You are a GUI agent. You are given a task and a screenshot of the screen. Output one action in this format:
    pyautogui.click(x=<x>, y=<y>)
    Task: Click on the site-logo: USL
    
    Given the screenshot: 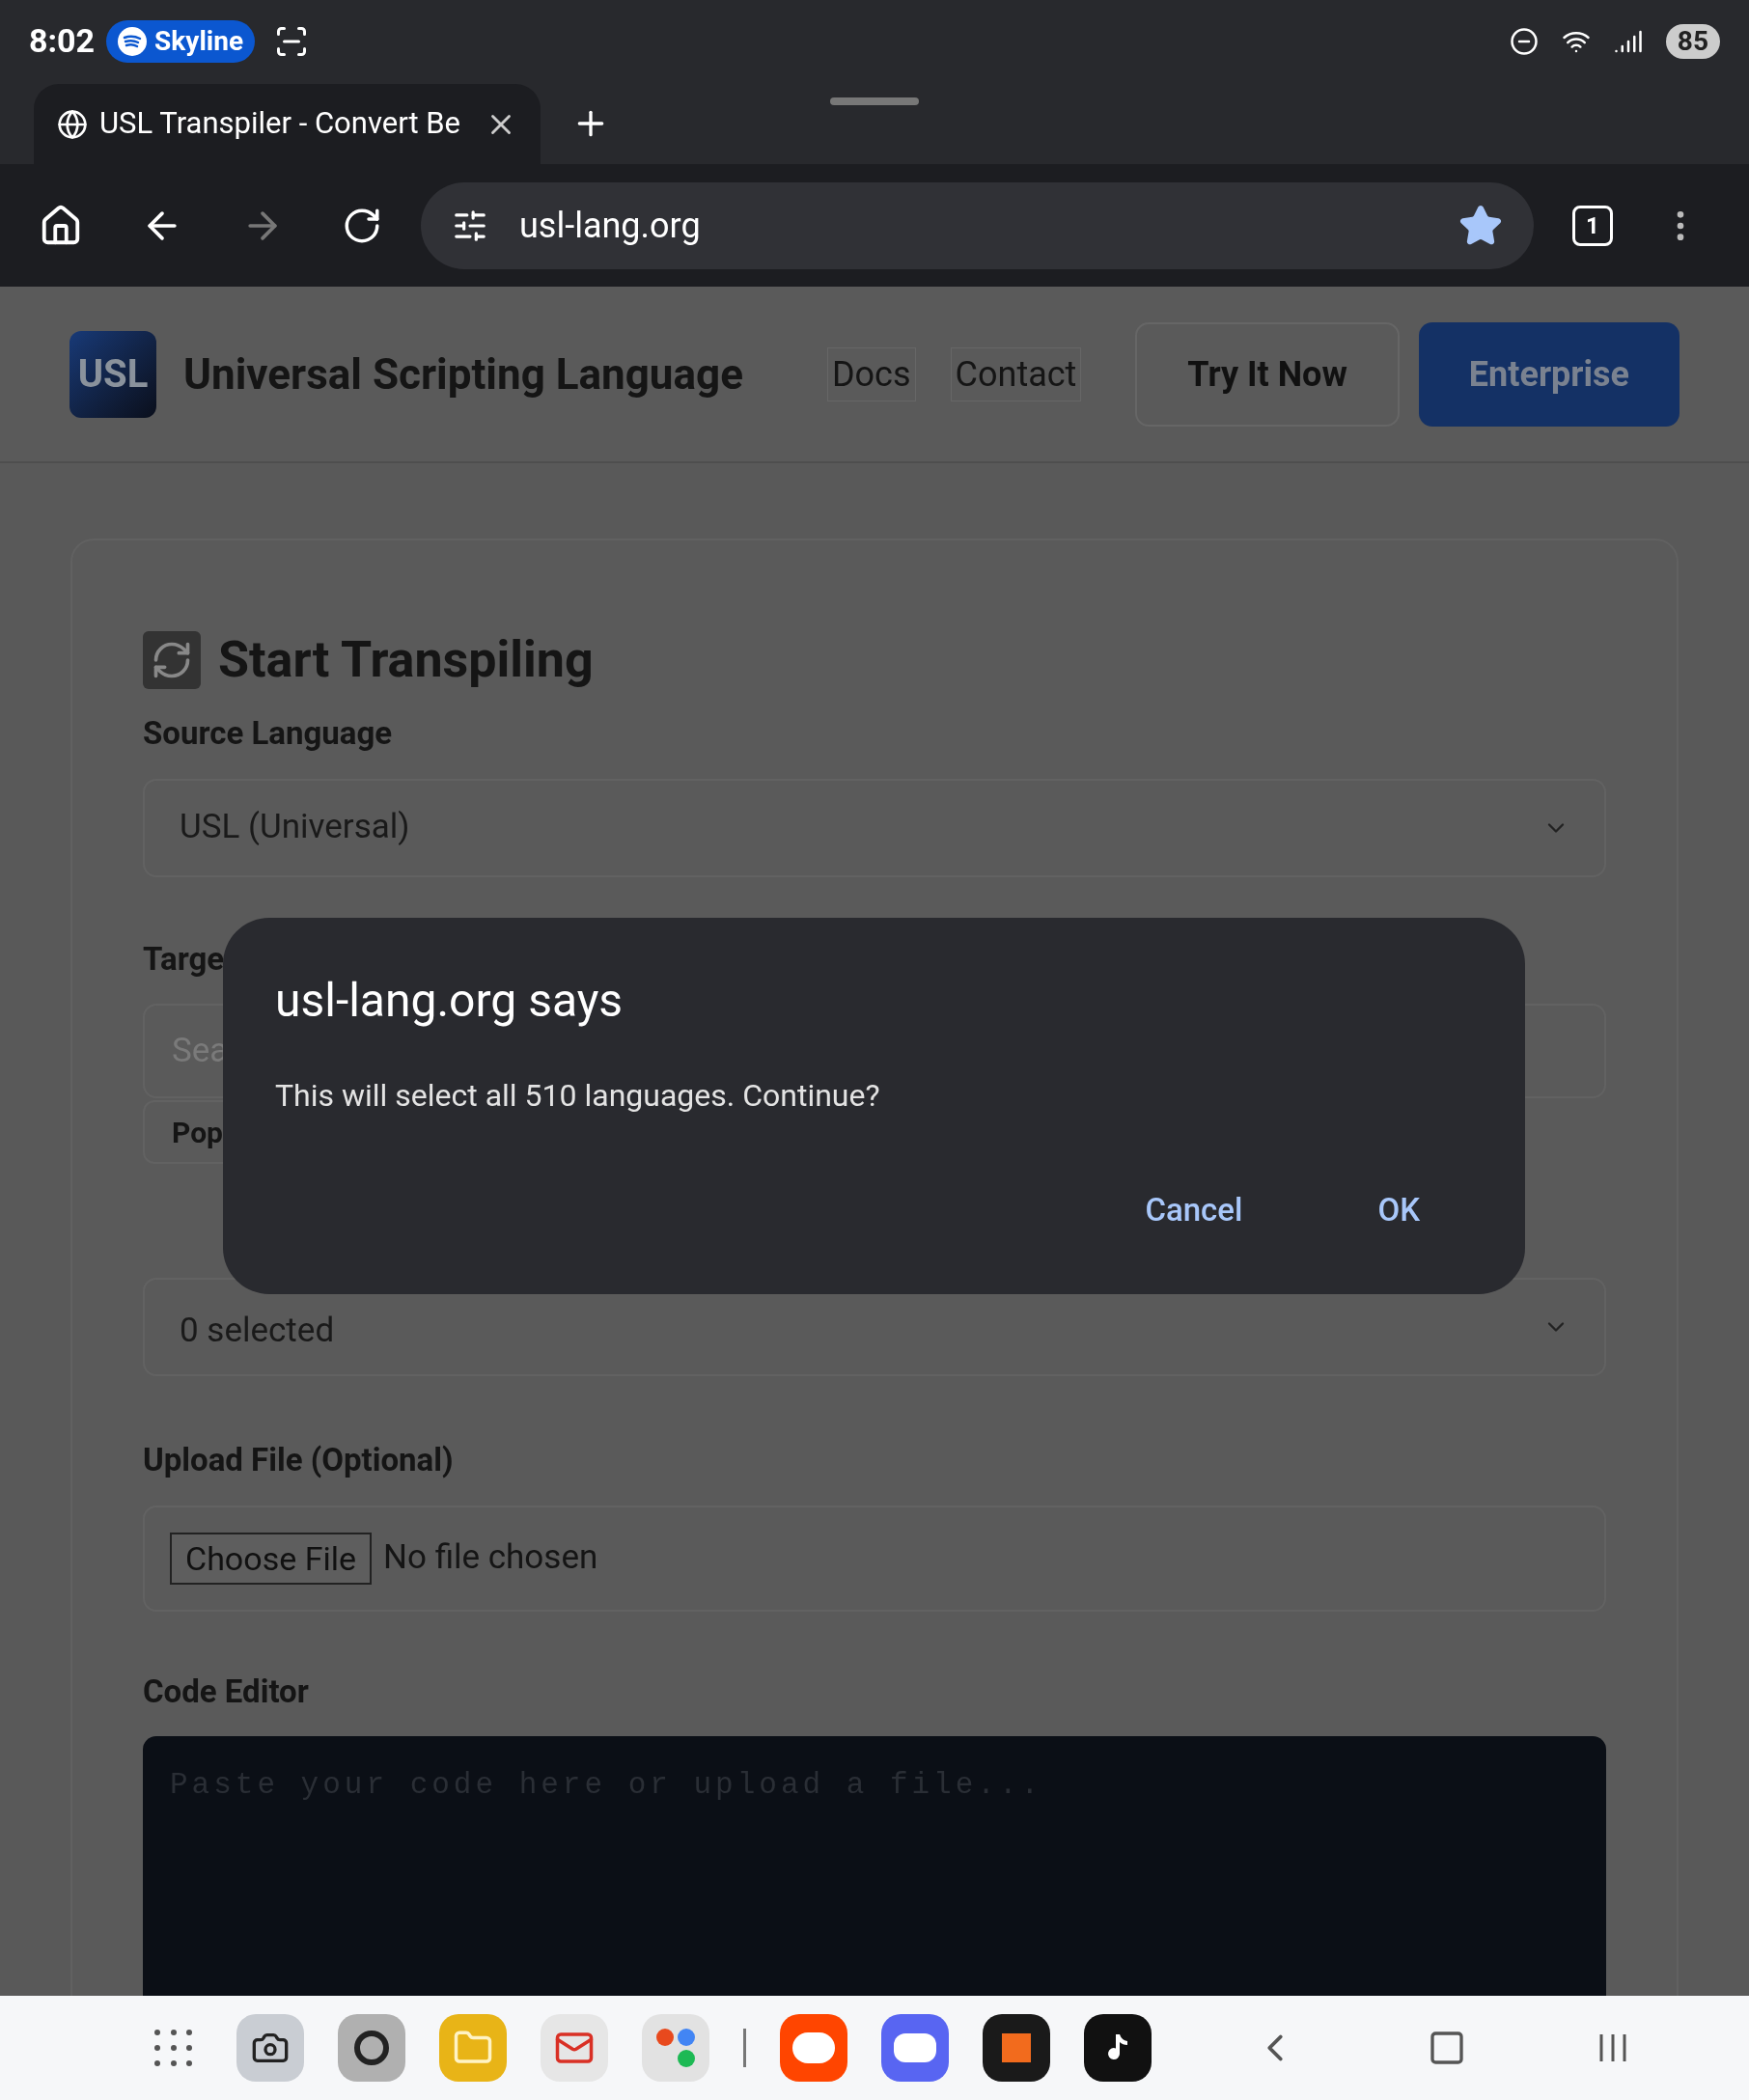 What is the action you would take?
    pyautogui.click(x=112, y=374)
    